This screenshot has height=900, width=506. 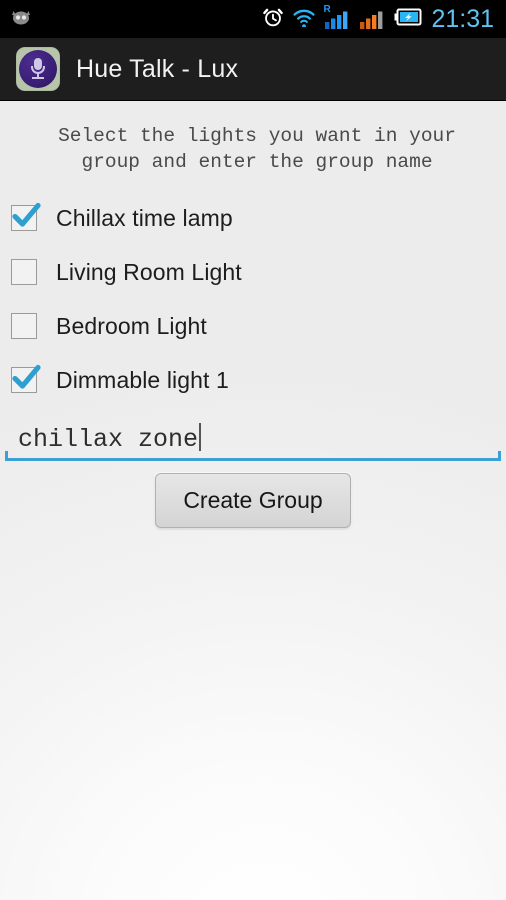 I want to click on cellular-signal-icon: R, so click(x=337, y=17).